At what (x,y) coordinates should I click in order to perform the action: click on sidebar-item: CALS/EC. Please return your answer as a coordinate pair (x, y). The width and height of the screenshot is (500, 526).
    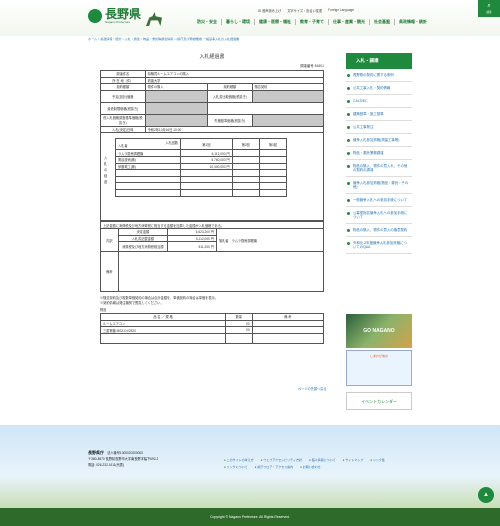
    Looking at the image, I should click on (379, 101).